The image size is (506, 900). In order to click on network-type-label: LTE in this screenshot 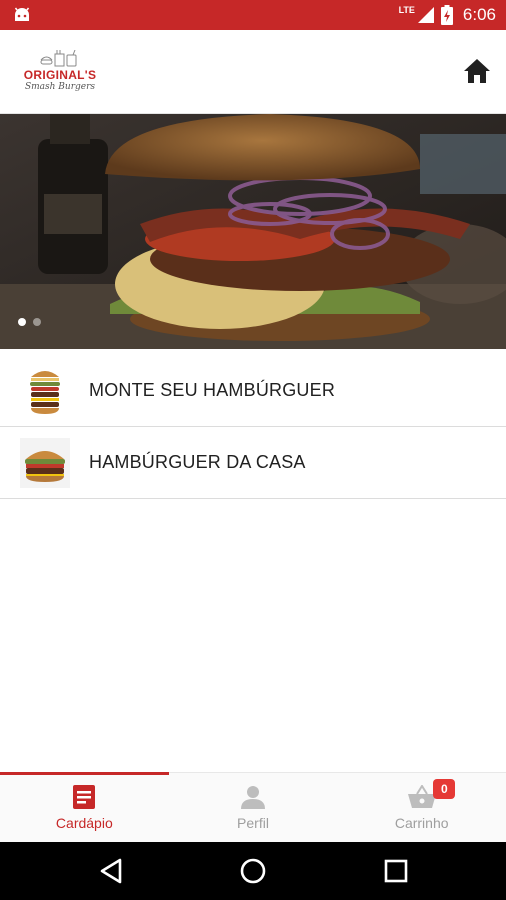, I will do `click(406, 10)`.